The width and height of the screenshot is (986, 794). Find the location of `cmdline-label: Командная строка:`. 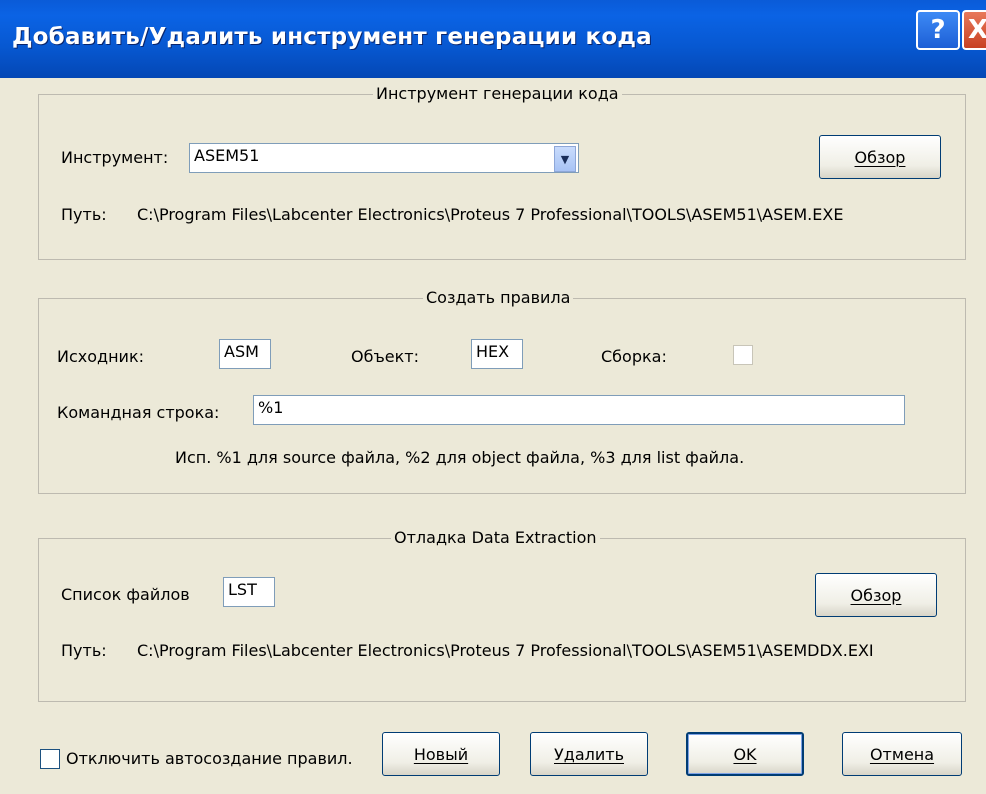

cmdline-label: Командная строка: is located at coordinates (138, 412).